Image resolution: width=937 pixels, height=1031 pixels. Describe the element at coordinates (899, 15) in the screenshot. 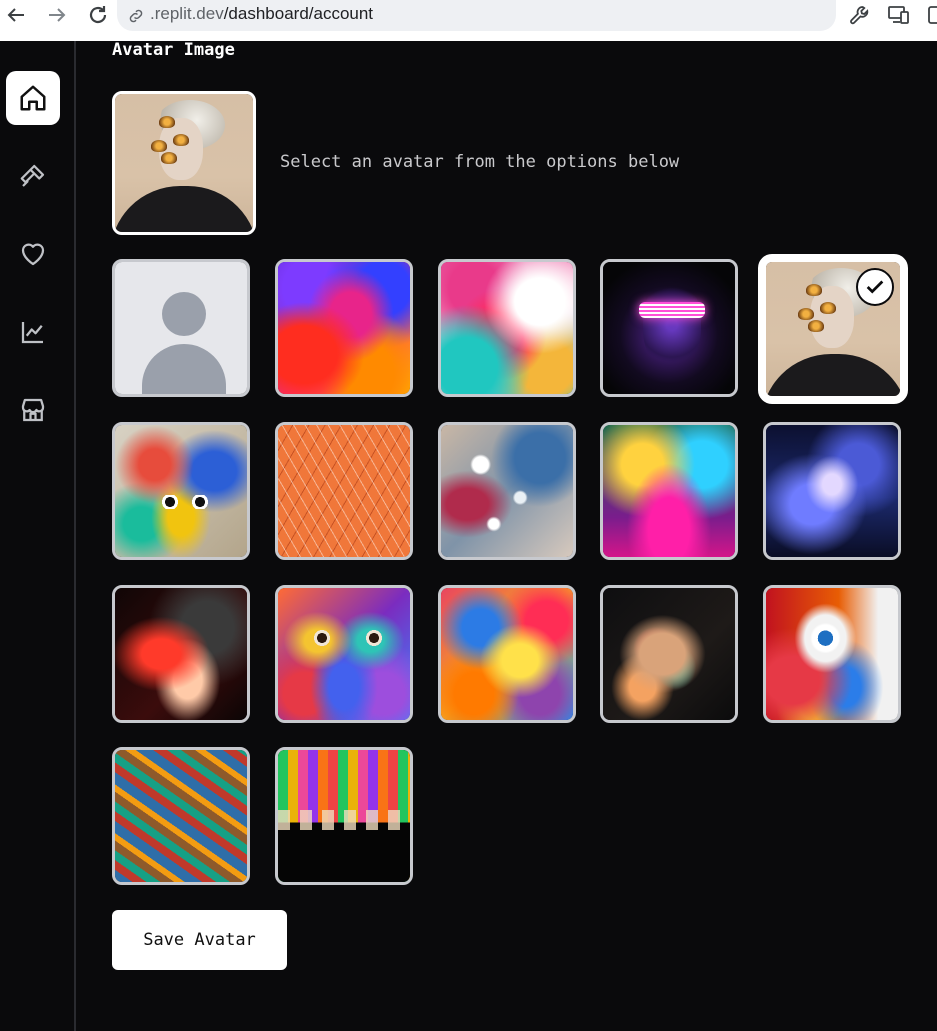

I see `devices-icon` at that location.